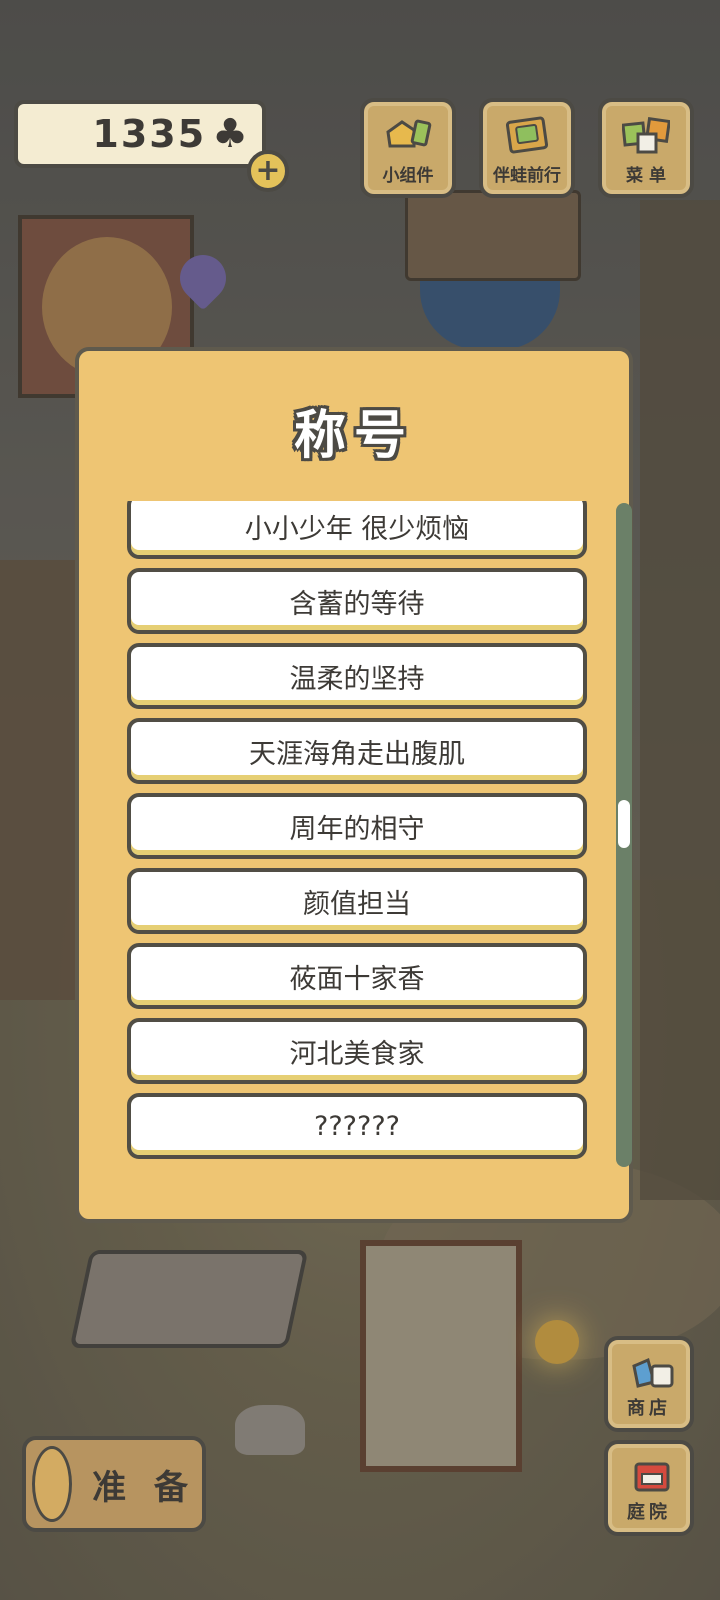 The height and width of the screenshot is (1600, 720). What do you see at coordinates (149, 134) in the screenshot?
I see `clover-count: 1335` at bounding box center [149, 134].